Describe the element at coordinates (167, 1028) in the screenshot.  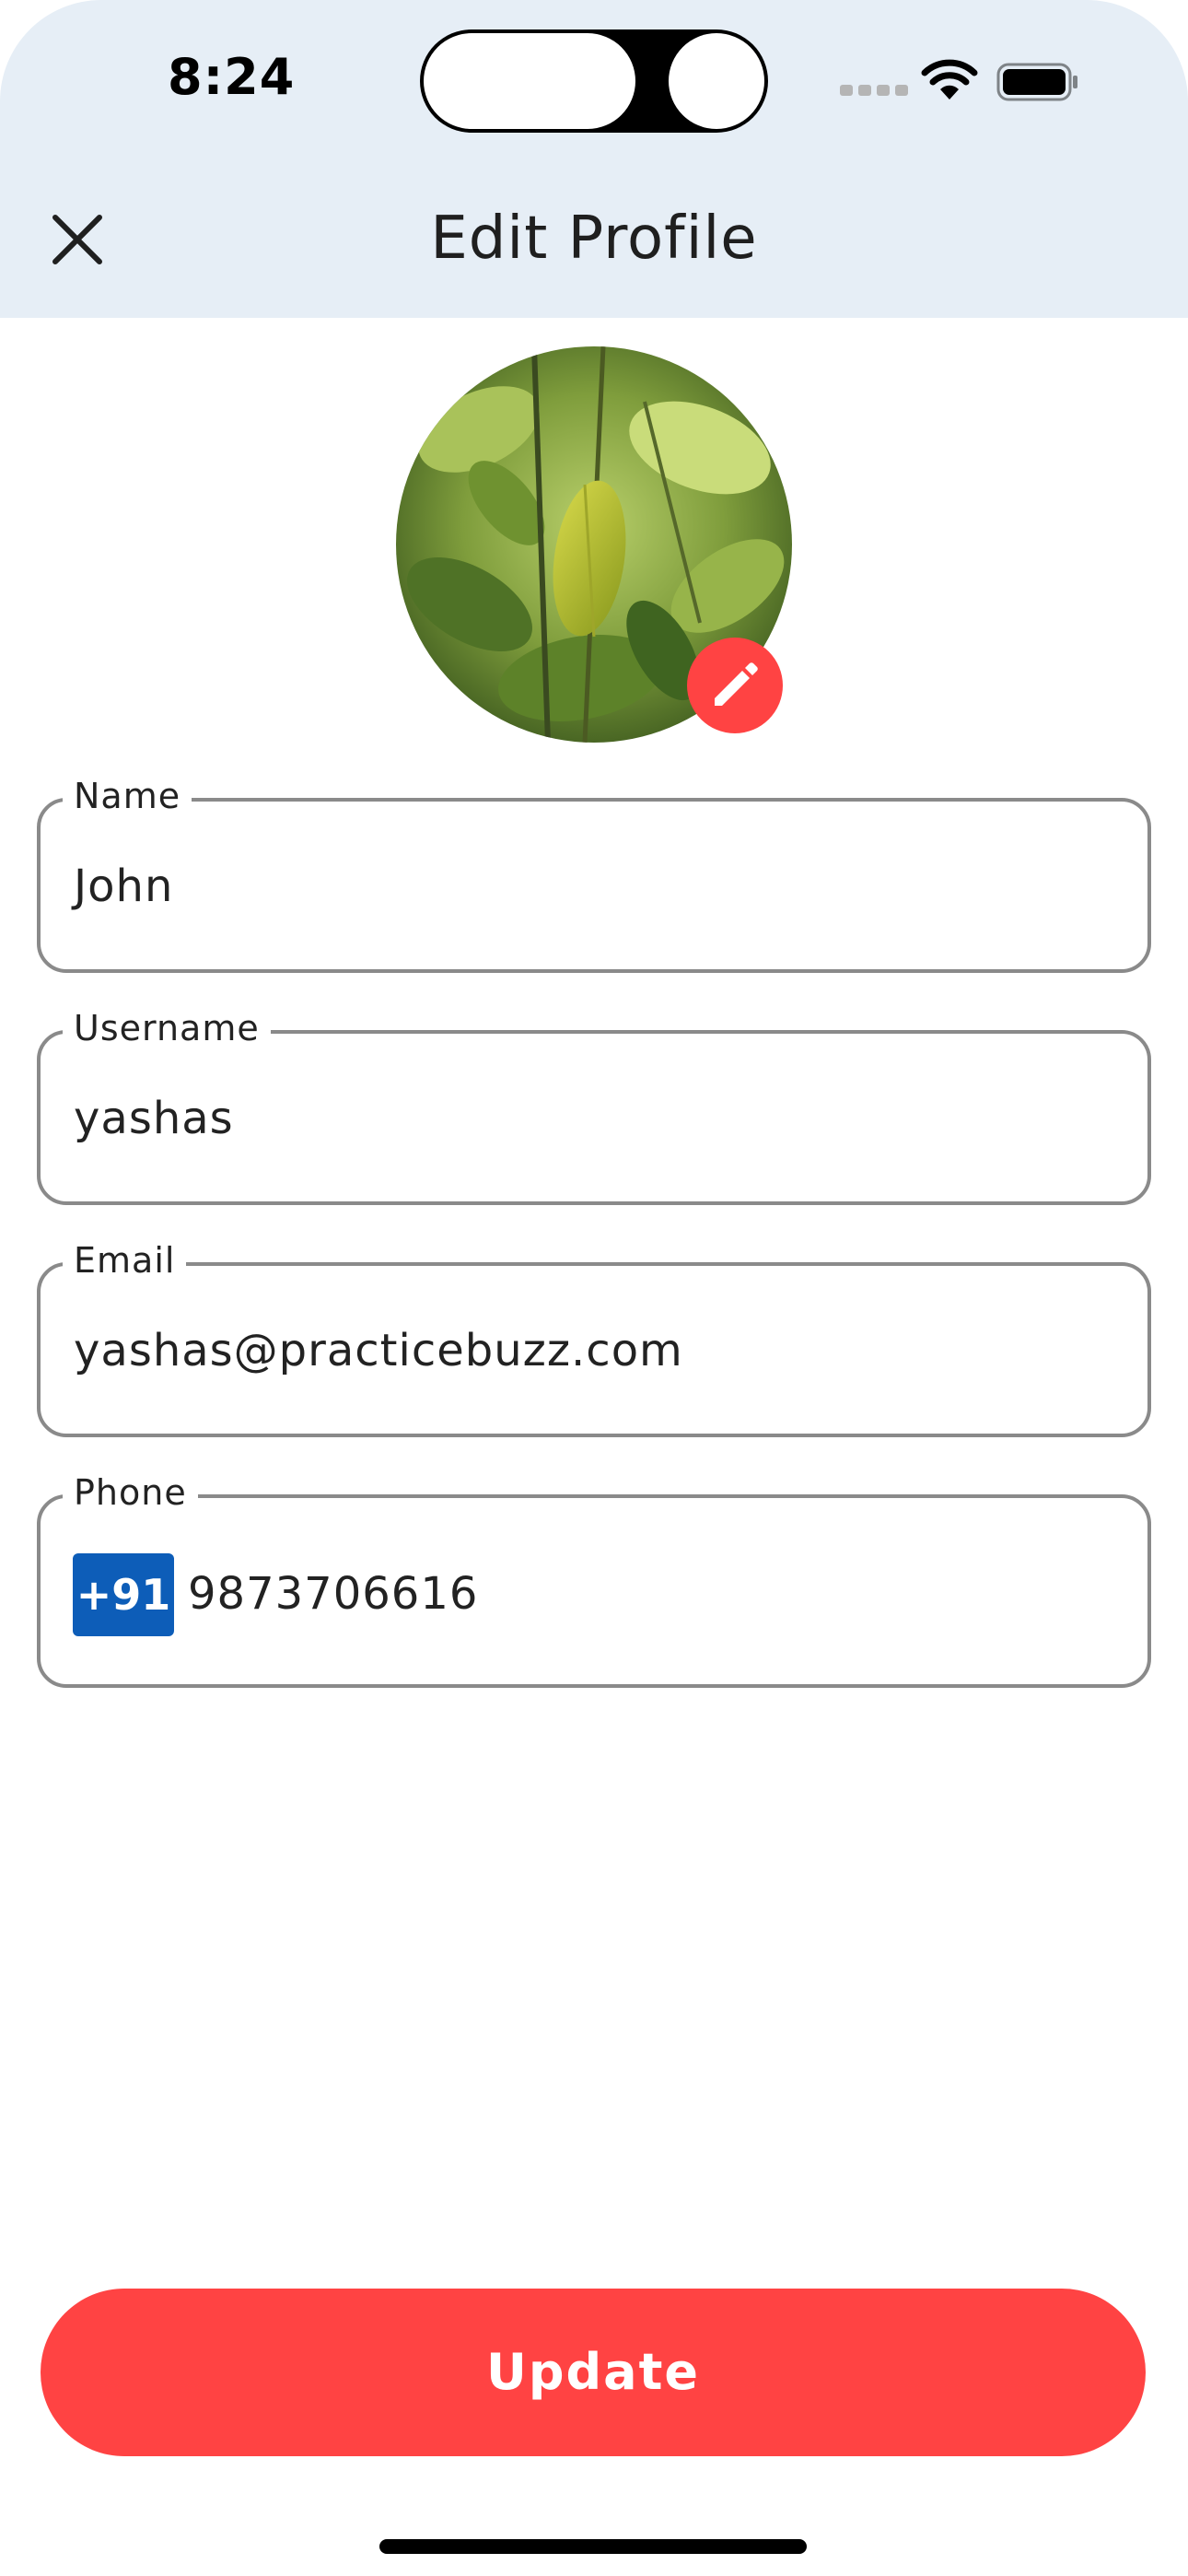
I see `username-label: Username` at that location.